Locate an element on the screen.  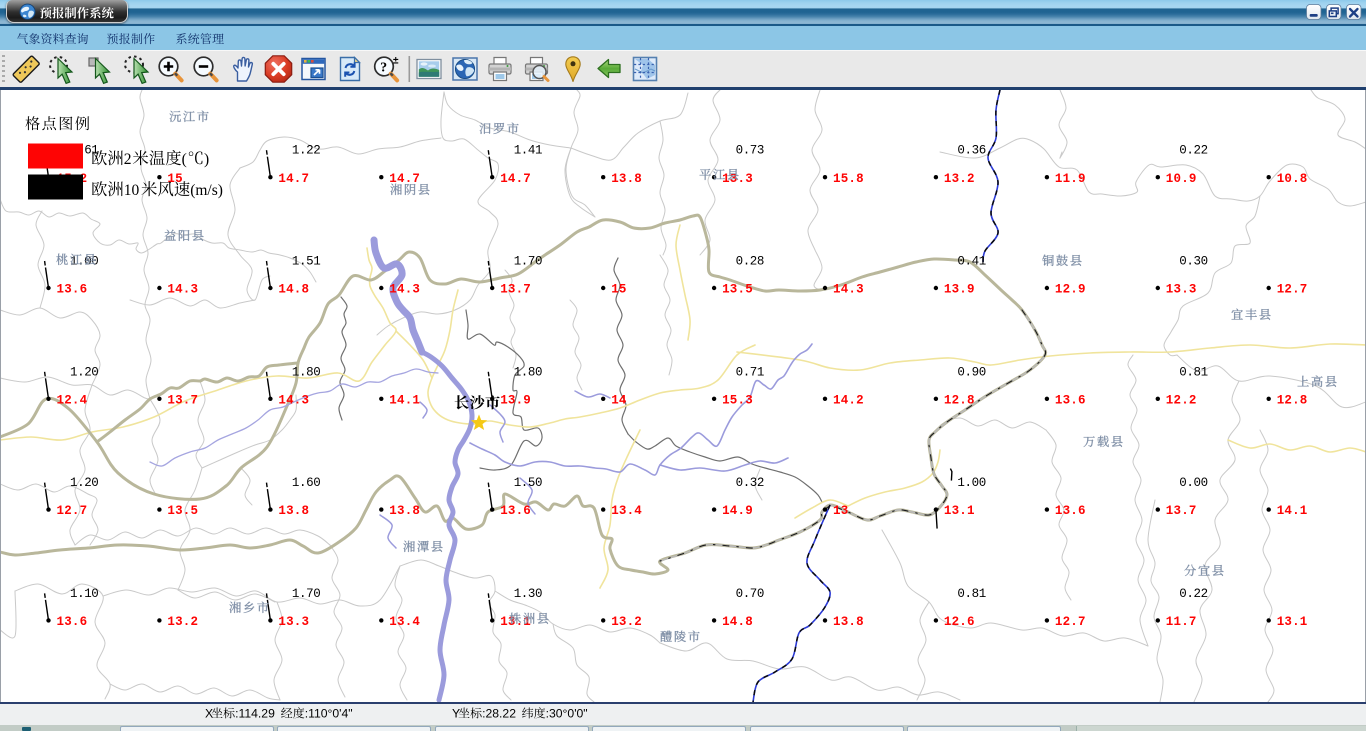
svg-text: 11.7 is located at coordinates (1181, 622).